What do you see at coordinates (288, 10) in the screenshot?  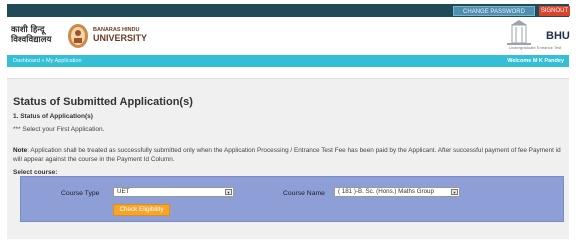 I see `top-bar: CHANGE PASSWORD SIGNOUT` at bounding box center [288, 10].